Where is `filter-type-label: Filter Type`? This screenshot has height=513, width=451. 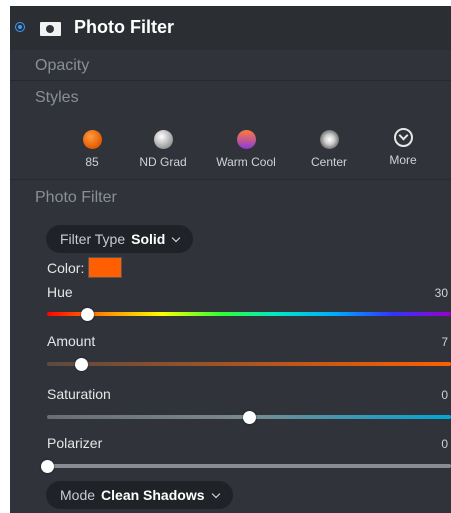 filter-type-label: Filter Type is located at coordinates (93, 239).